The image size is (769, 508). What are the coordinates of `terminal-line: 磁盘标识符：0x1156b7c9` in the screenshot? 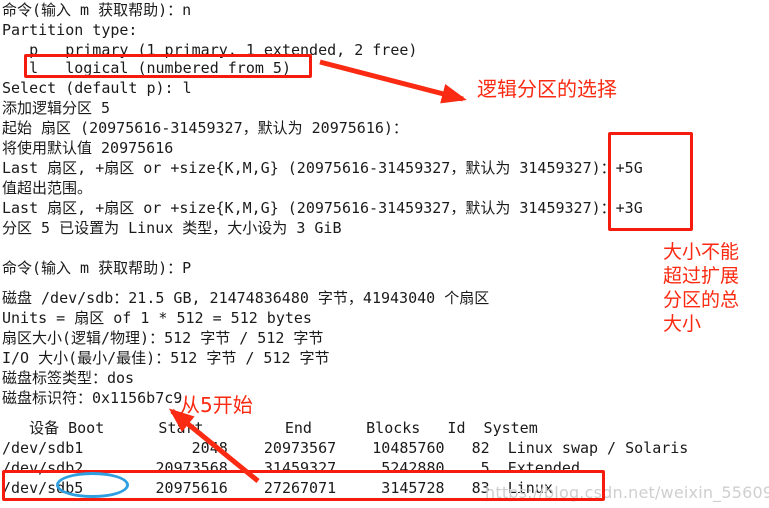 It's located at (92, 398).